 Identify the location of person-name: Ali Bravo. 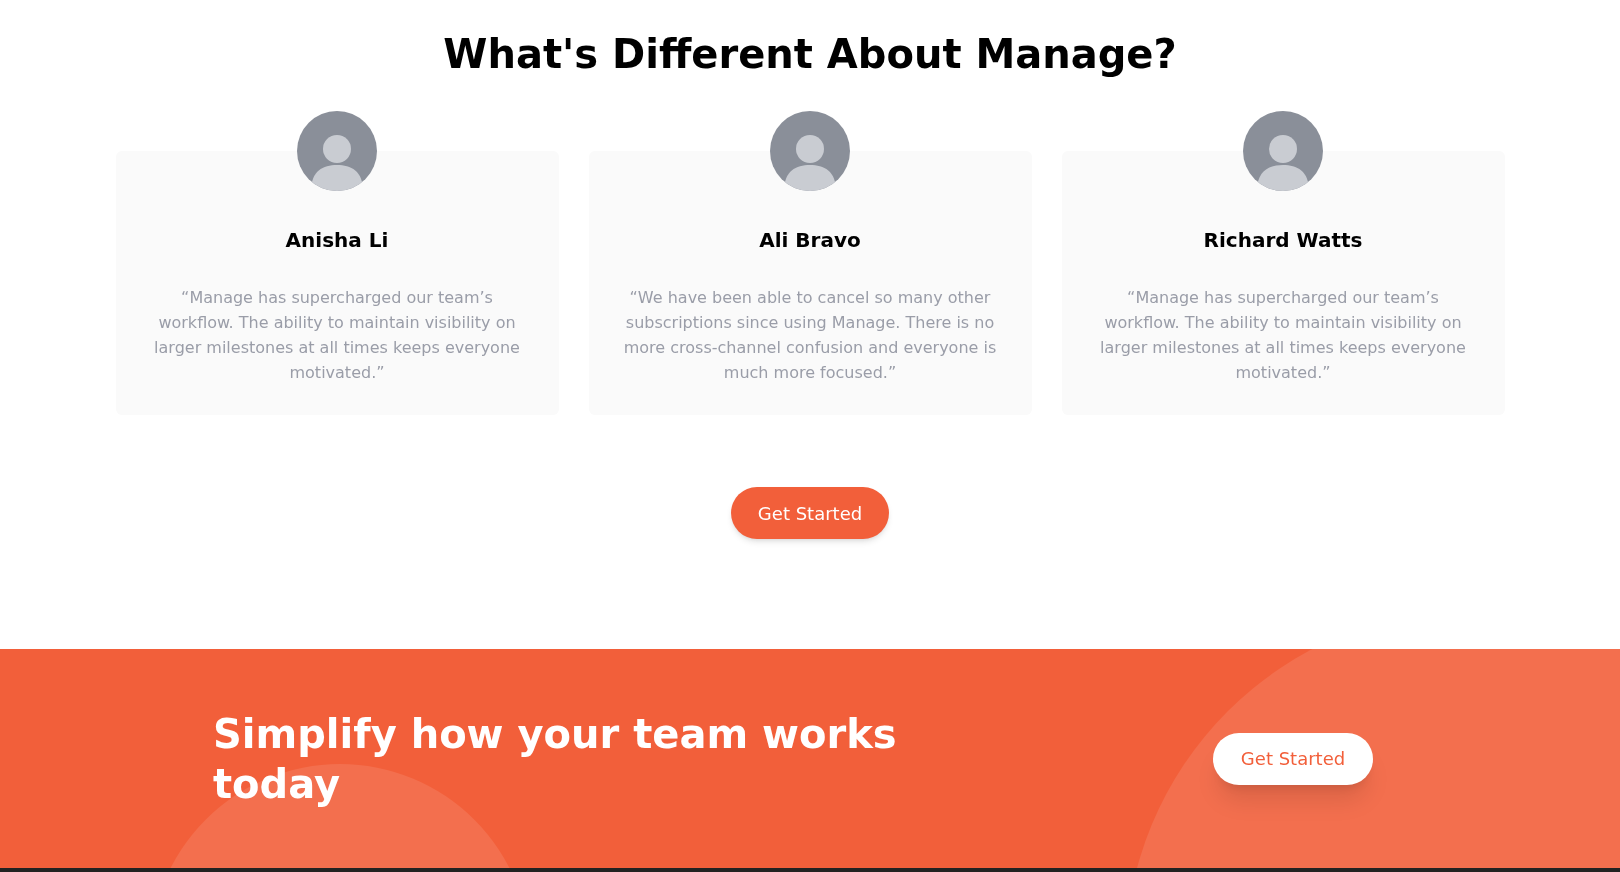
(810, 240).